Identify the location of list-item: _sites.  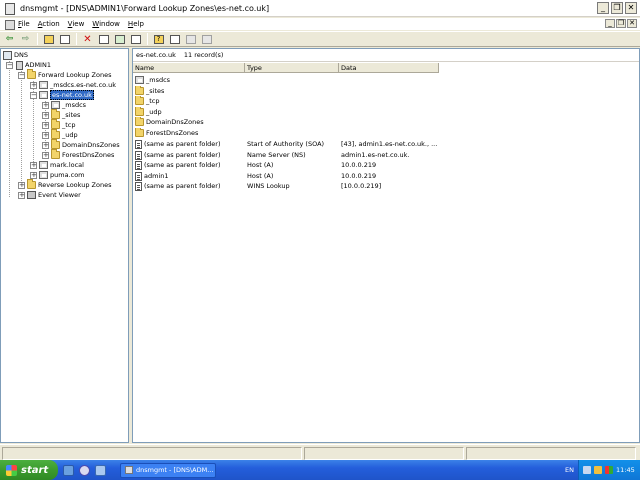
(386, 91).